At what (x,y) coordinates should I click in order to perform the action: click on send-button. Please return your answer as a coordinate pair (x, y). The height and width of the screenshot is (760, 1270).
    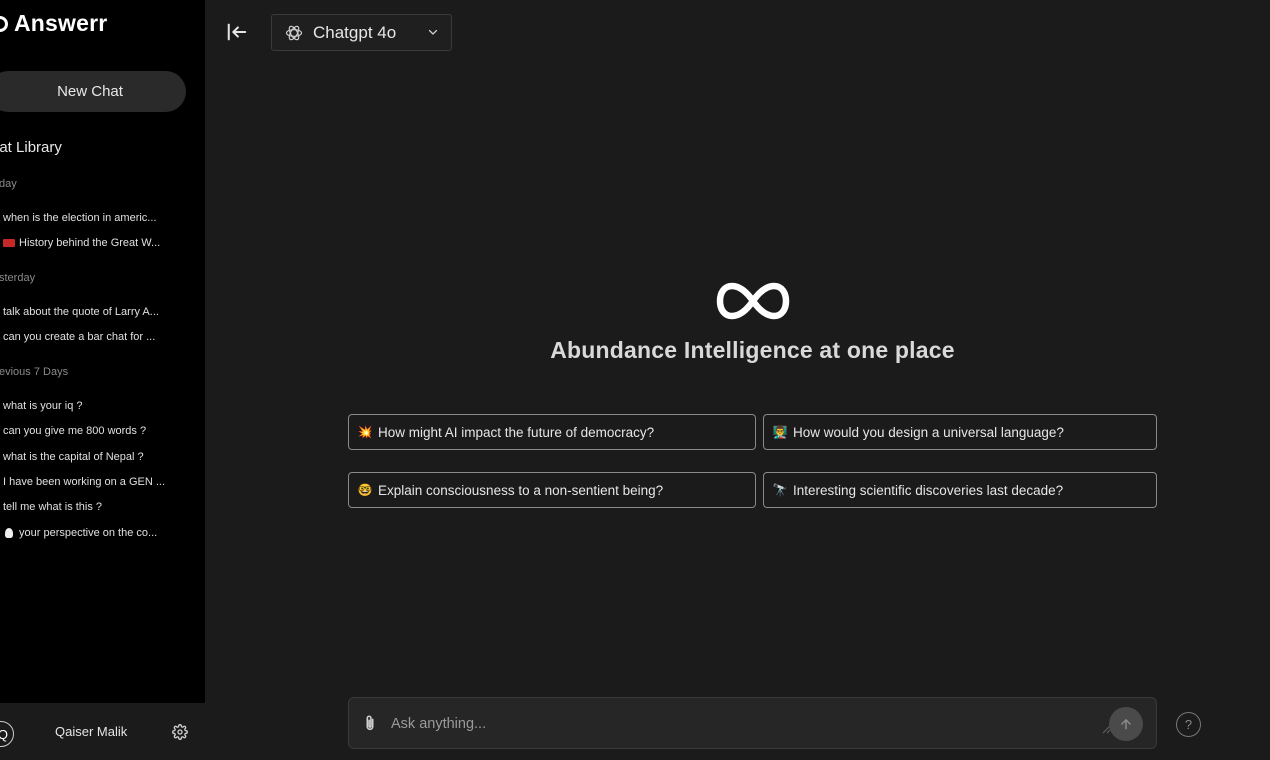
    Looking at the image, I should click on (1126, 724).